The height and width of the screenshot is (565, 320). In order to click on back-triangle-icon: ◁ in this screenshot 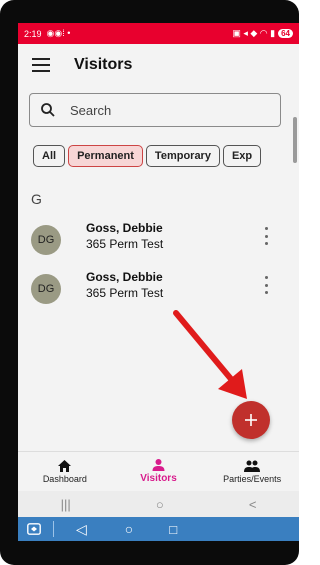, I will do `click(81, 529)`.